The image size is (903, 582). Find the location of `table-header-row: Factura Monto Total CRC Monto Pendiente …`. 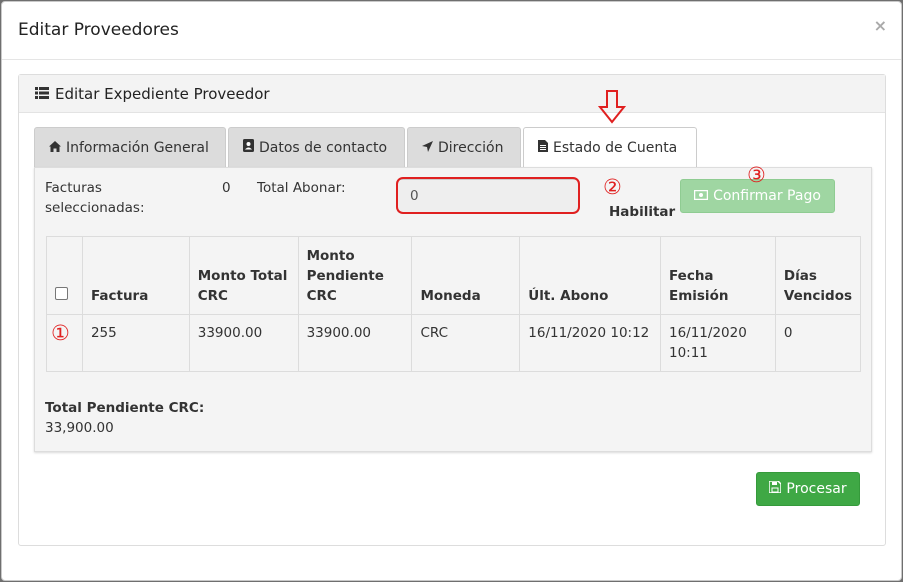

table-header-row: Factura Monto Total CRC Monto Pendiente … is located at coordinates (454, 275).